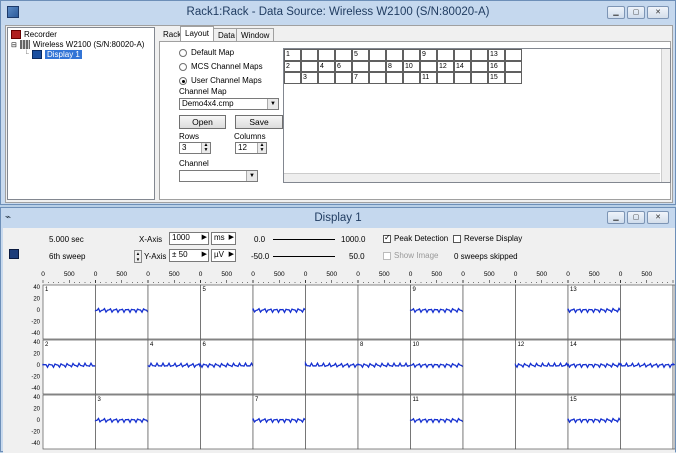 This screenshot has width=676, height=453. I want to click on channel-map-cell: 15, so click(496, 78).